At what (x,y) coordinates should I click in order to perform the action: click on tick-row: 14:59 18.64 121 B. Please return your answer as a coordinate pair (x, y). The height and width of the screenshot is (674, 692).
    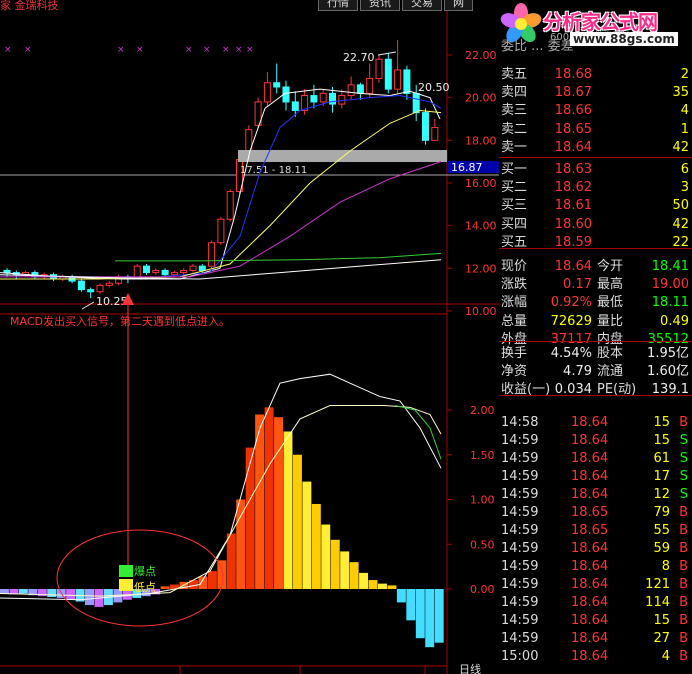
    Looking at the image, I should click on (595, 585).